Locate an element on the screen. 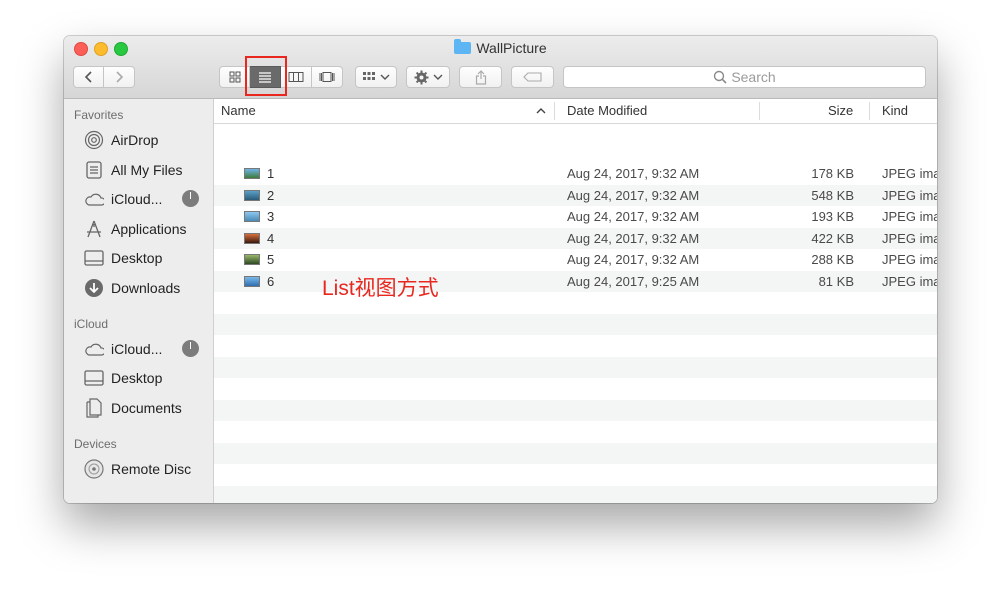 Image resolution: width=1000 pixels, height=594 pixels. sidebar-item-remote-disc: Remote Disc is located at coordinates (146, 469).